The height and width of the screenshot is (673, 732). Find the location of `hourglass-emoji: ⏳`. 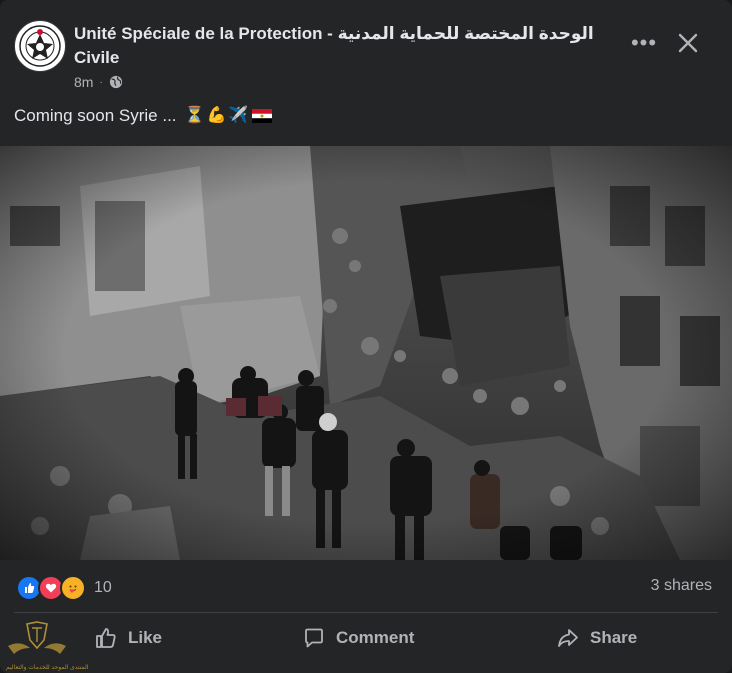

hourglass-emoji: ⏳ is located at coordinates (194, 115).